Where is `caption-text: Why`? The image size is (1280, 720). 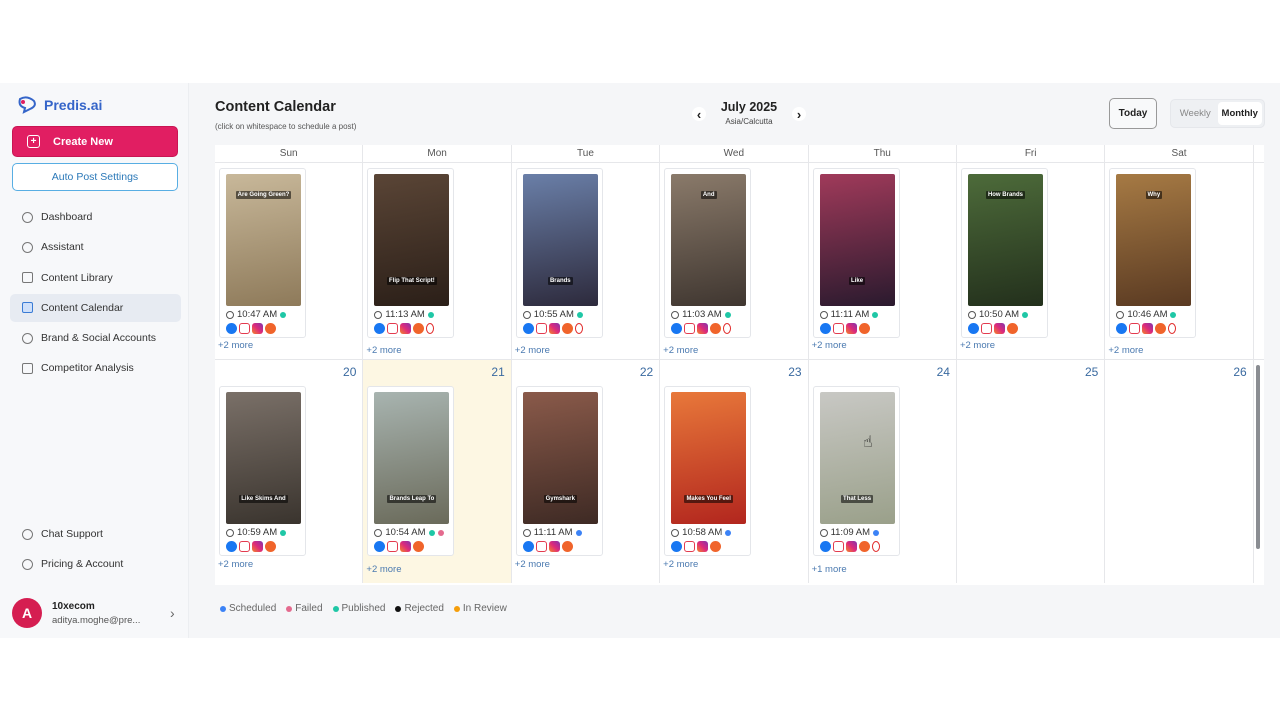
caption-text: Why is located at coordinates (1154, 195).